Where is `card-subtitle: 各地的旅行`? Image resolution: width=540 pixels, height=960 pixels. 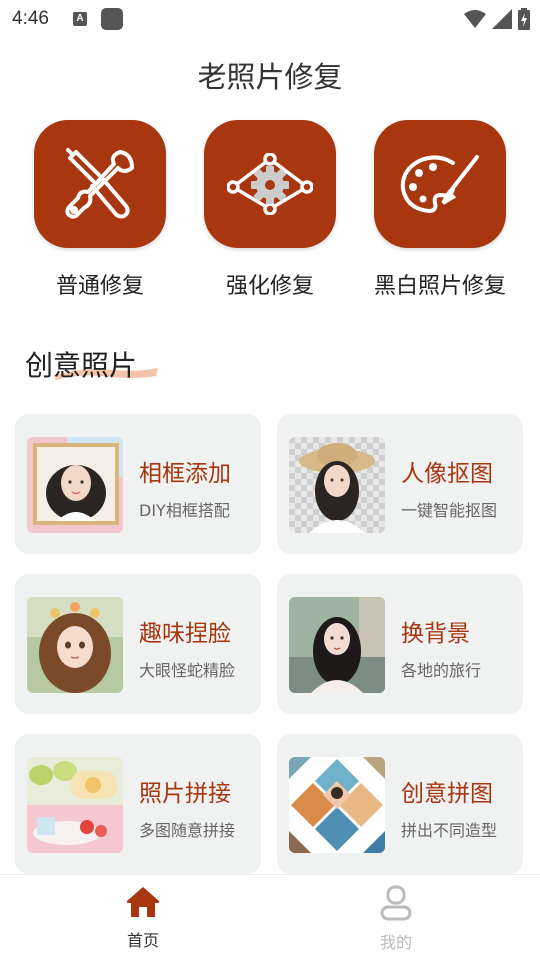
card-subtitle: 各地的旅行 is located at coordinates (441, 670).